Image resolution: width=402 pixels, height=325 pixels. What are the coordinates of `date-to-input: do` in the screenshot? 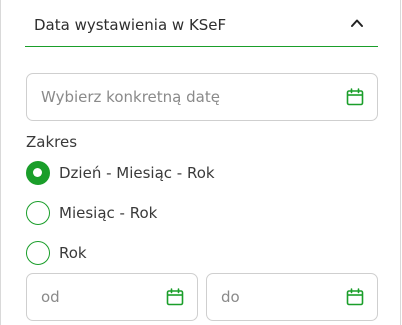 It's located at (292, 297).